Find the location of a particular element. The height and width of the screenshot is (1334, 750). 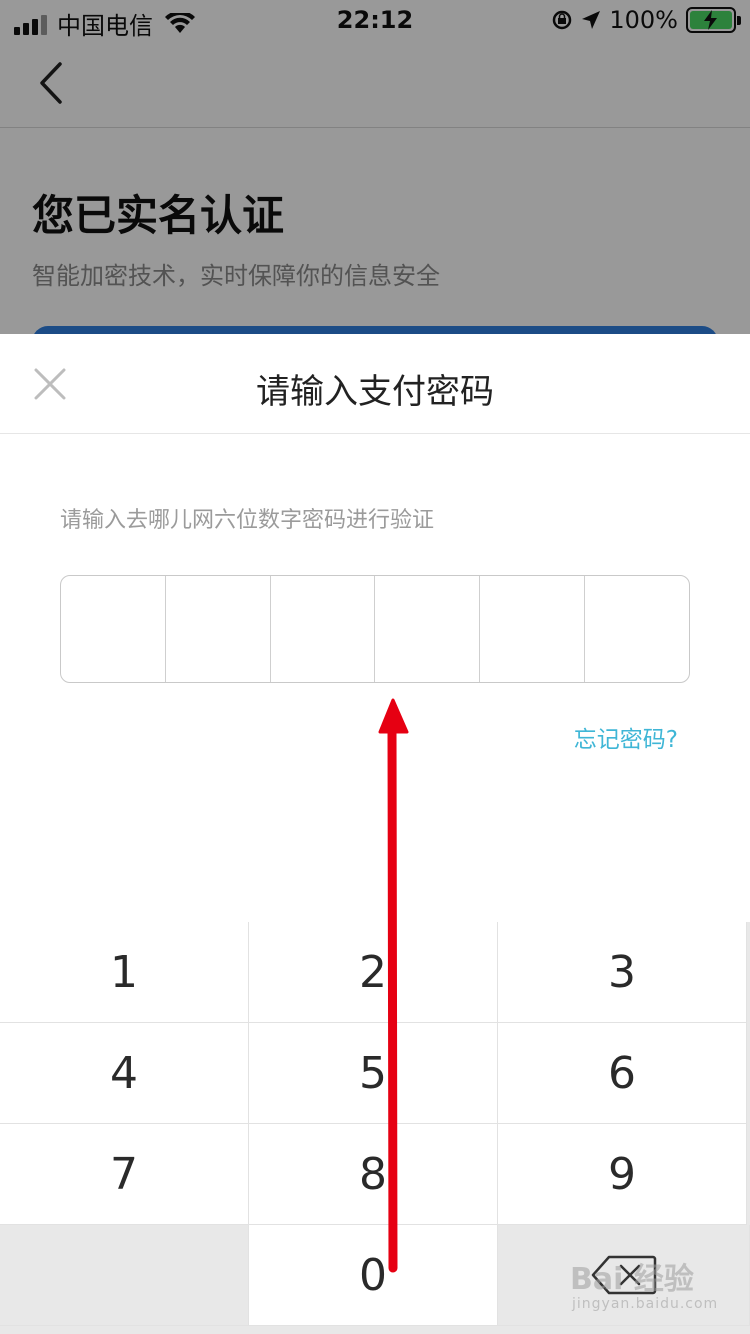

key-8: 8 is located at coordinates (373, 1174).